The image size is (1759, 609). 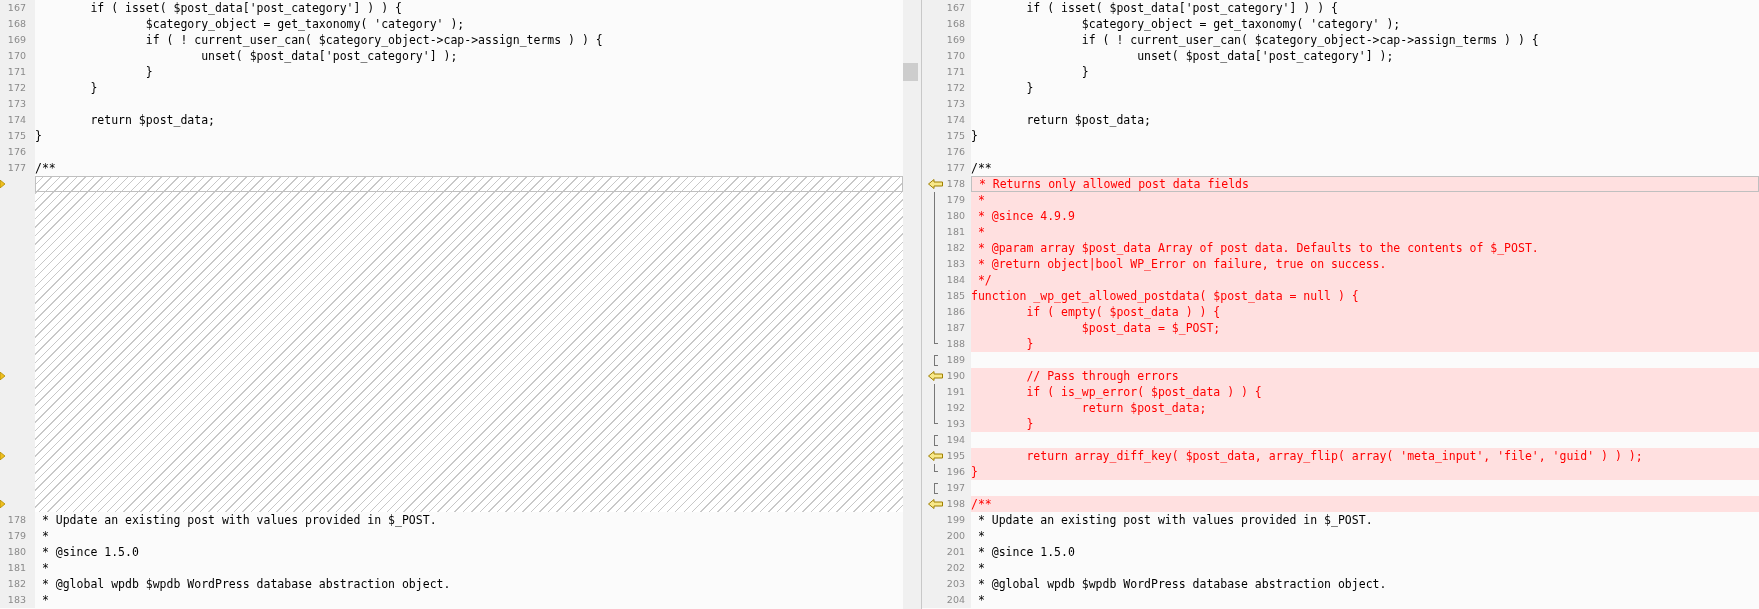 What do you see at coordinates (955, 584) in the screenshot?
I see `line-number: 203` at bounding box center [955, 584].